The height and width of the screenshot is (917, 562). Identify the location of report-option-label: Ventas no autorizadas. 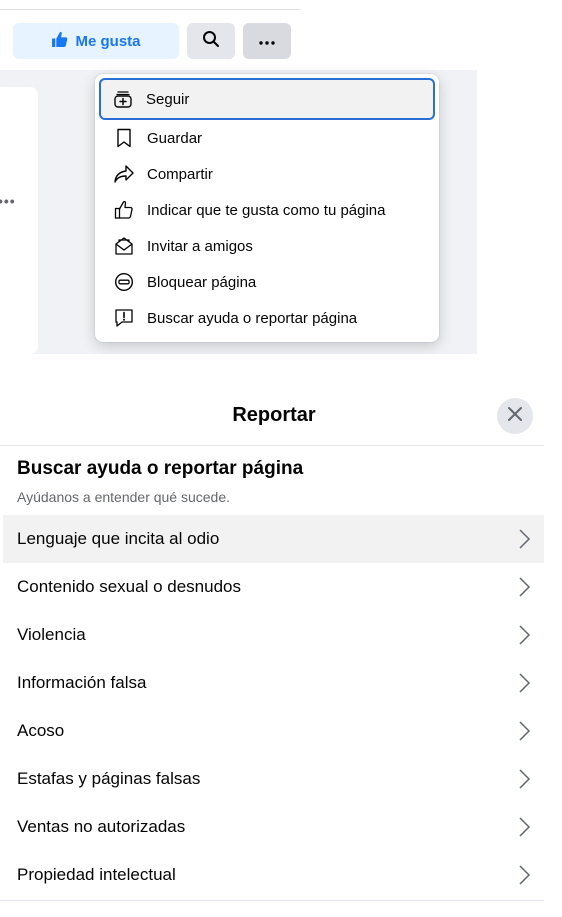
(101, 826).